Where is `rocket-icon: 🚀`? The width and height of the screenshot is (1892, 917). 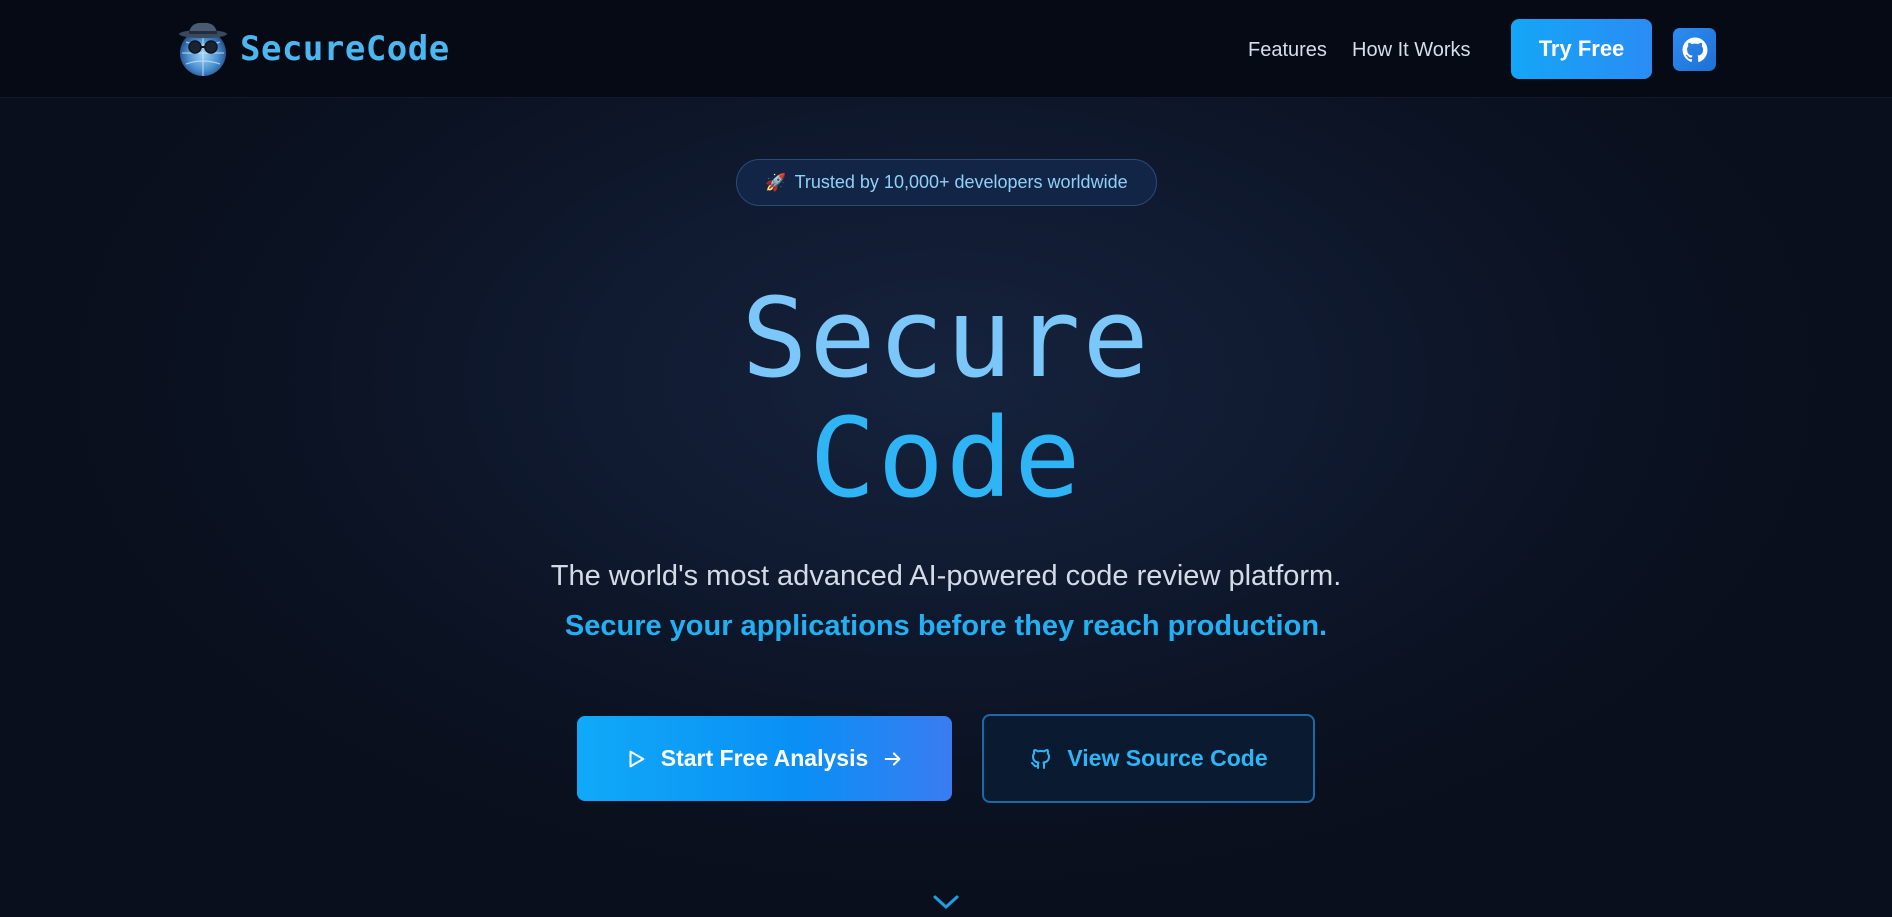
rocket-icon: 🚀 is located at coordinates (776, 182).